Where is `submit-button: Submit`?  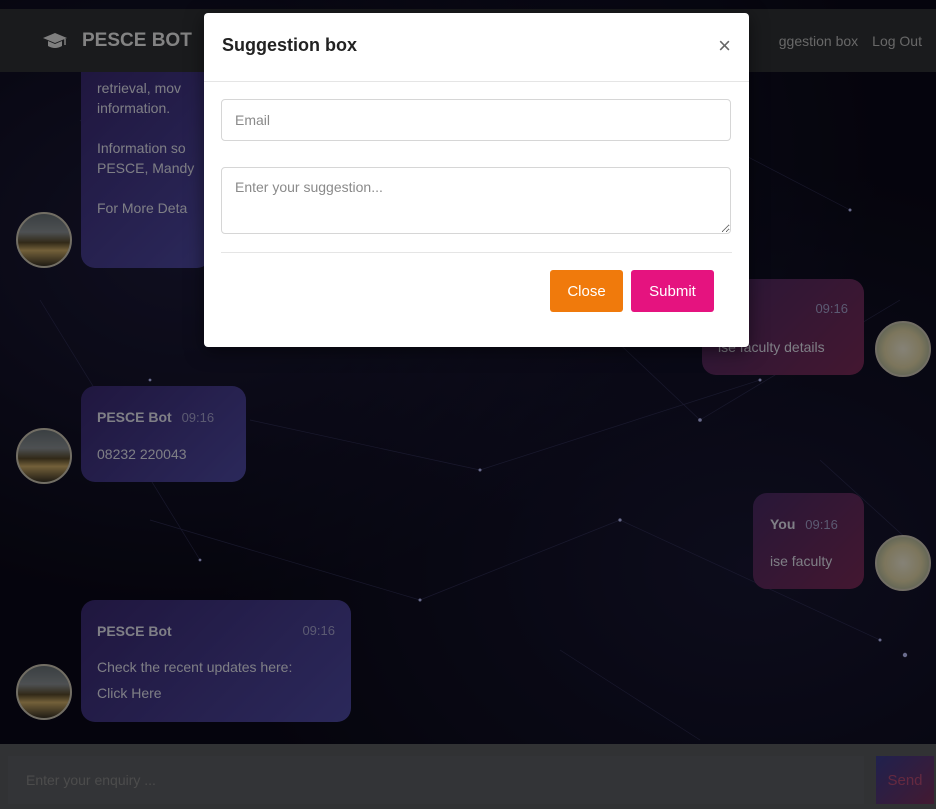
submit-button: Submit is located at coordinates (672, 291).